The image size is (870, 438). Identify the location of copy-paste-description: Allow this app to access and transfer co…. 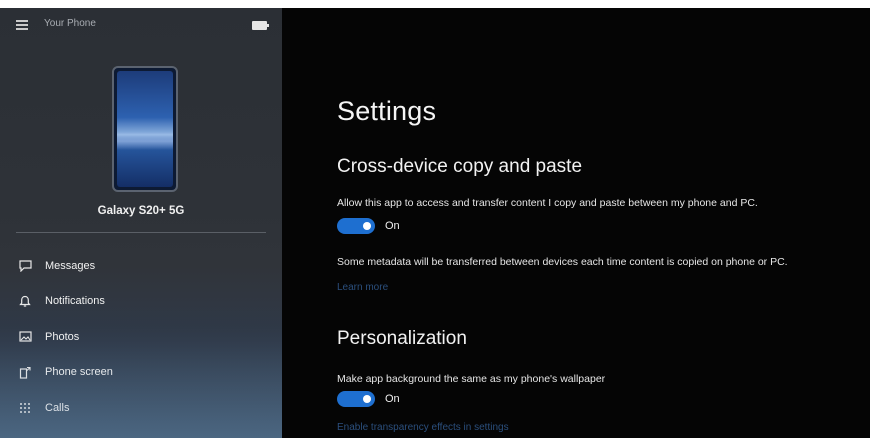
(547, 203).